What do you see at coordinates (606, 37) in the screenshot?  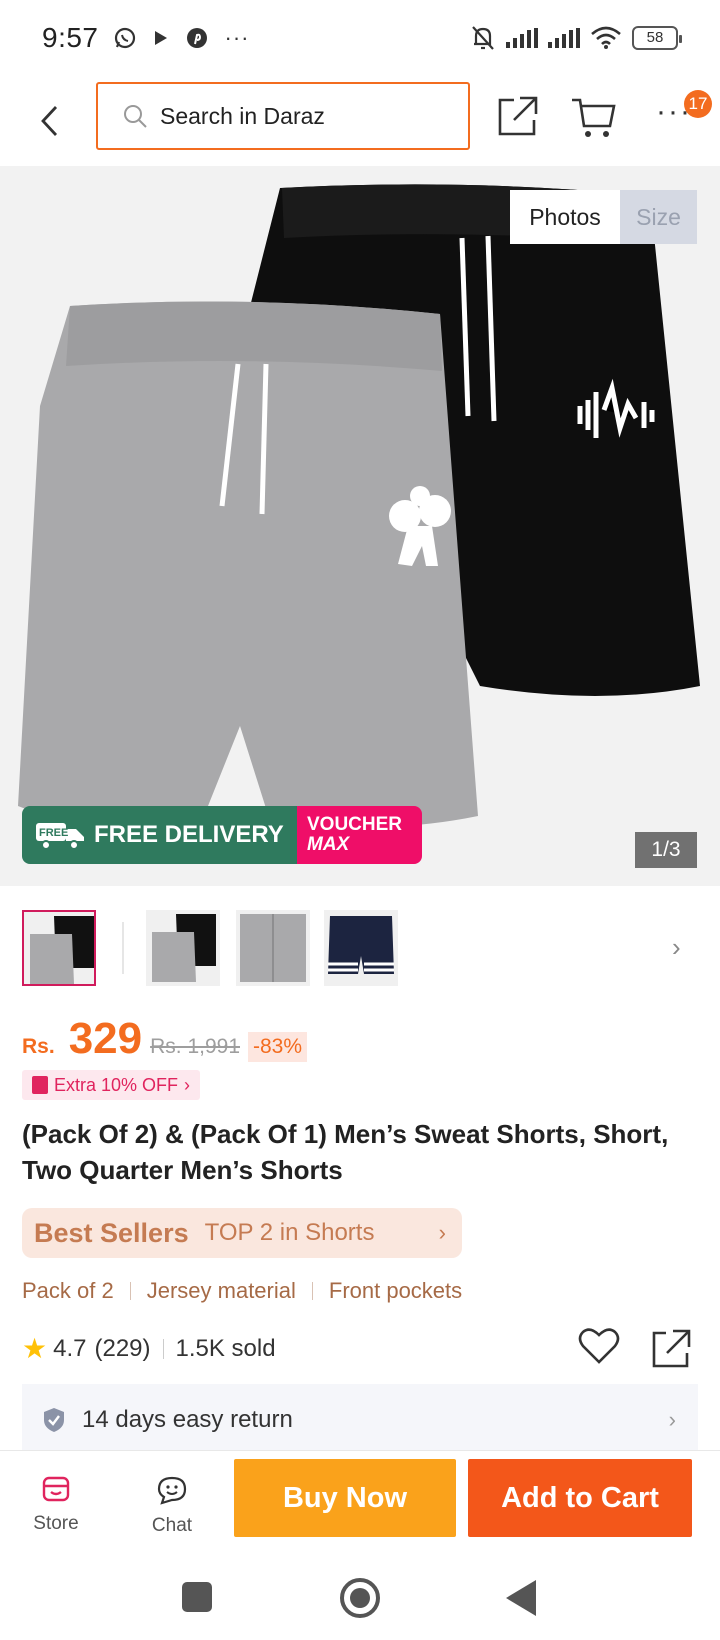 I see `wifi-icon` at bounding box center [606, 37].